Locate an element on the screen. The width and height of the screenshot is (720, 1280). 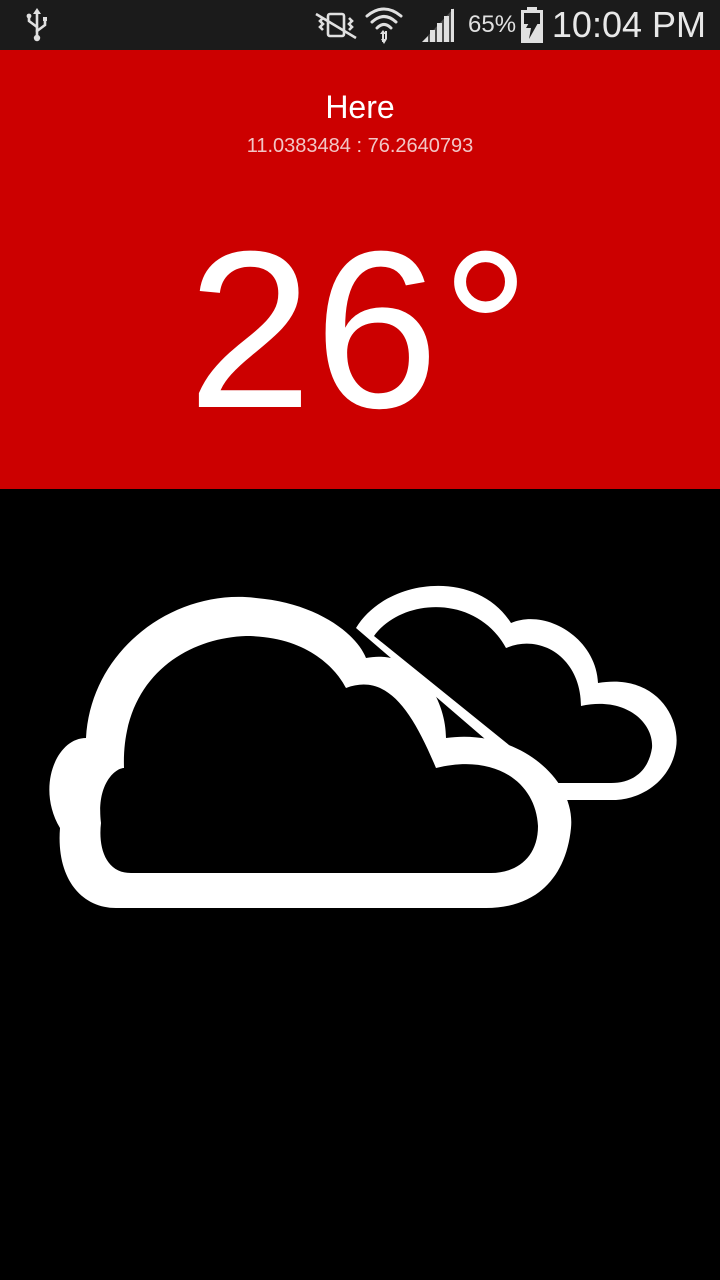
status-clock: 10:04 PM is located at coordinates (628, 24).